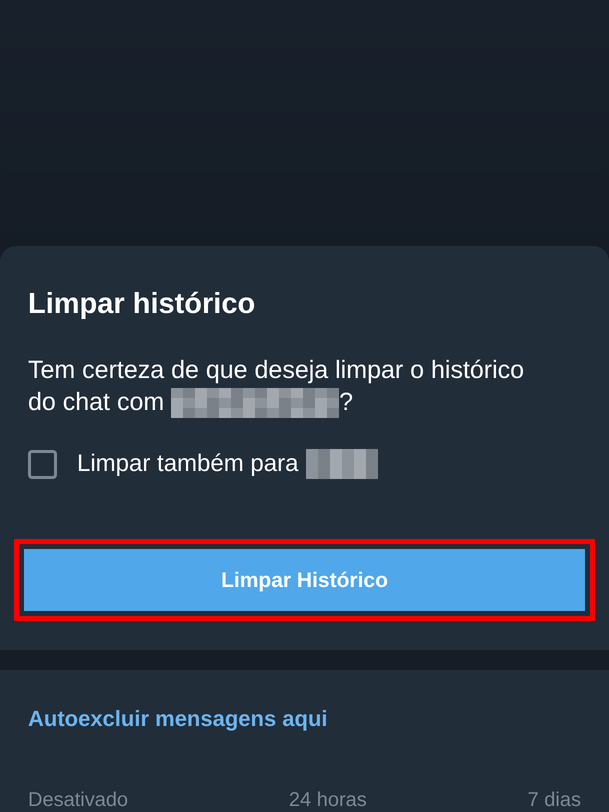 This screenshot has width=609, height=812. I want to click on option-label: 24 horas, so click(327, 798).